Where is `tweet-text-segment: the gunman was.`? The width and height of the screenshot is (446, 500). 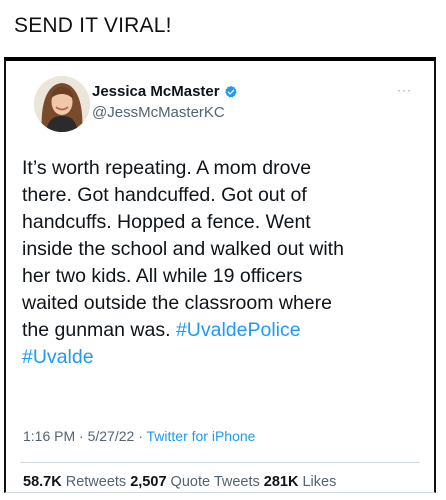
tweet-text-segment: the gunman was. is located at coordinates (99, 330).